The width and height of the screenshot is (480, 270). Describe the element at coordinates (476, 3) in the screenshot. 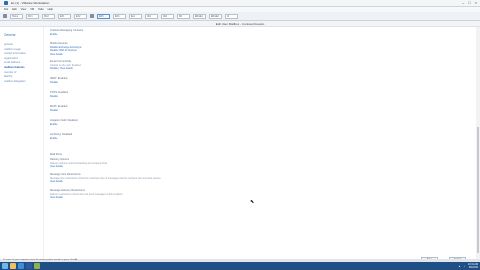

I see `close-icon: ×` at that location.